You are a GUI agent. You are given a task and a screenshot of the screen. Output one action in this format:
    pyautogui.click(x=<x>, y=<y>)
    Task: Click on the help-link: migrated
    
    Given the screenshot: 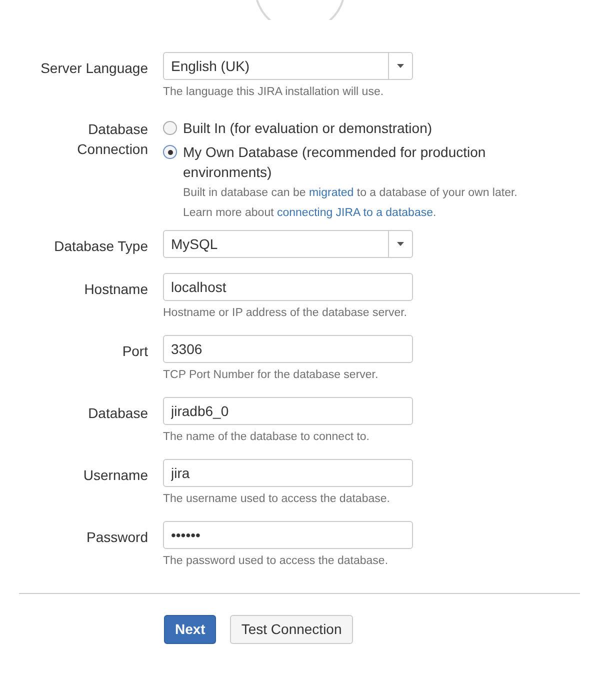 What is the action you would take?
    pyautogui.click(x=331, y=193)
    